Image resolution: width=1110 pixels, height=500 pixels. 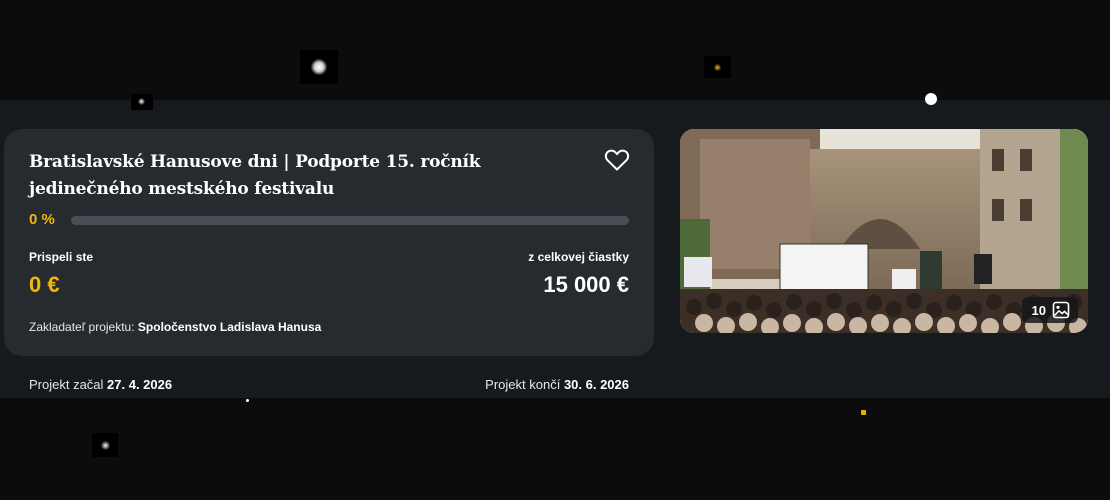 I want to click on project-start: Projekt začal 27. 4. 2026, so click(x=100, y=384).